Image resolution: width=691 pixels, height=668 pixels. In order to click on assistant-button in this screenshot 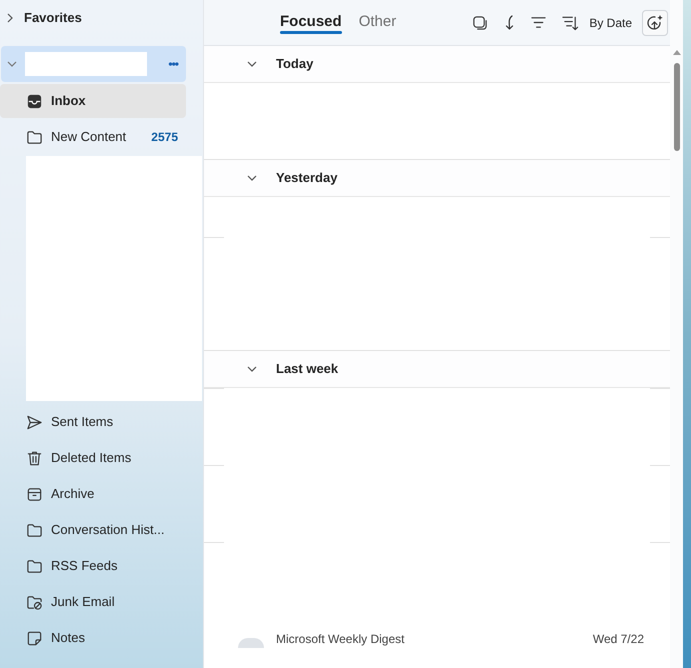, I will do `click(655, 23)`.